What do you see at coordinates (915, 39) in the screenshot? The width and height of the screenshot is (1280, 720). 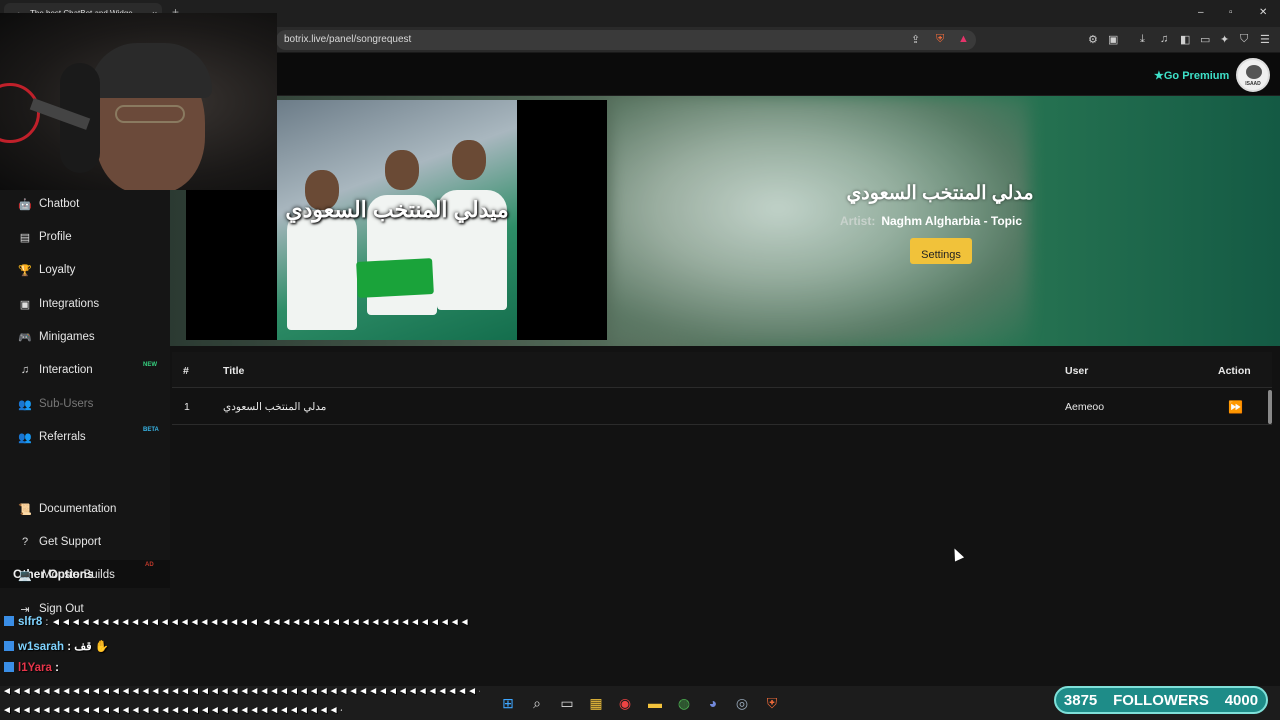 I see `share-icon: ⇪` at bounding box center [915, 39].